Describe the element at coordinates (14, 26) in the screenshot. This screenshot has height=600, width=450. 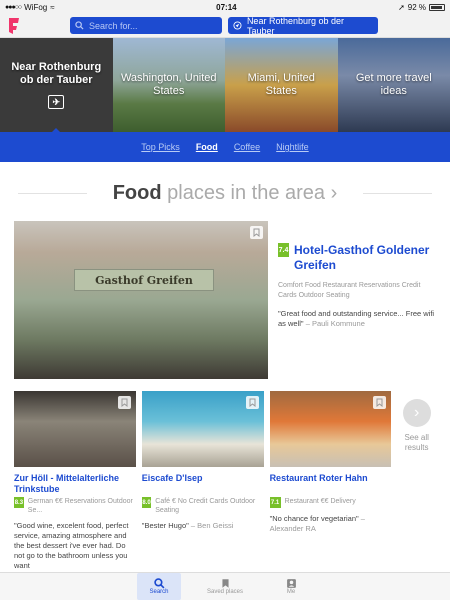
I see `foursquare-logo-icon` at that location.